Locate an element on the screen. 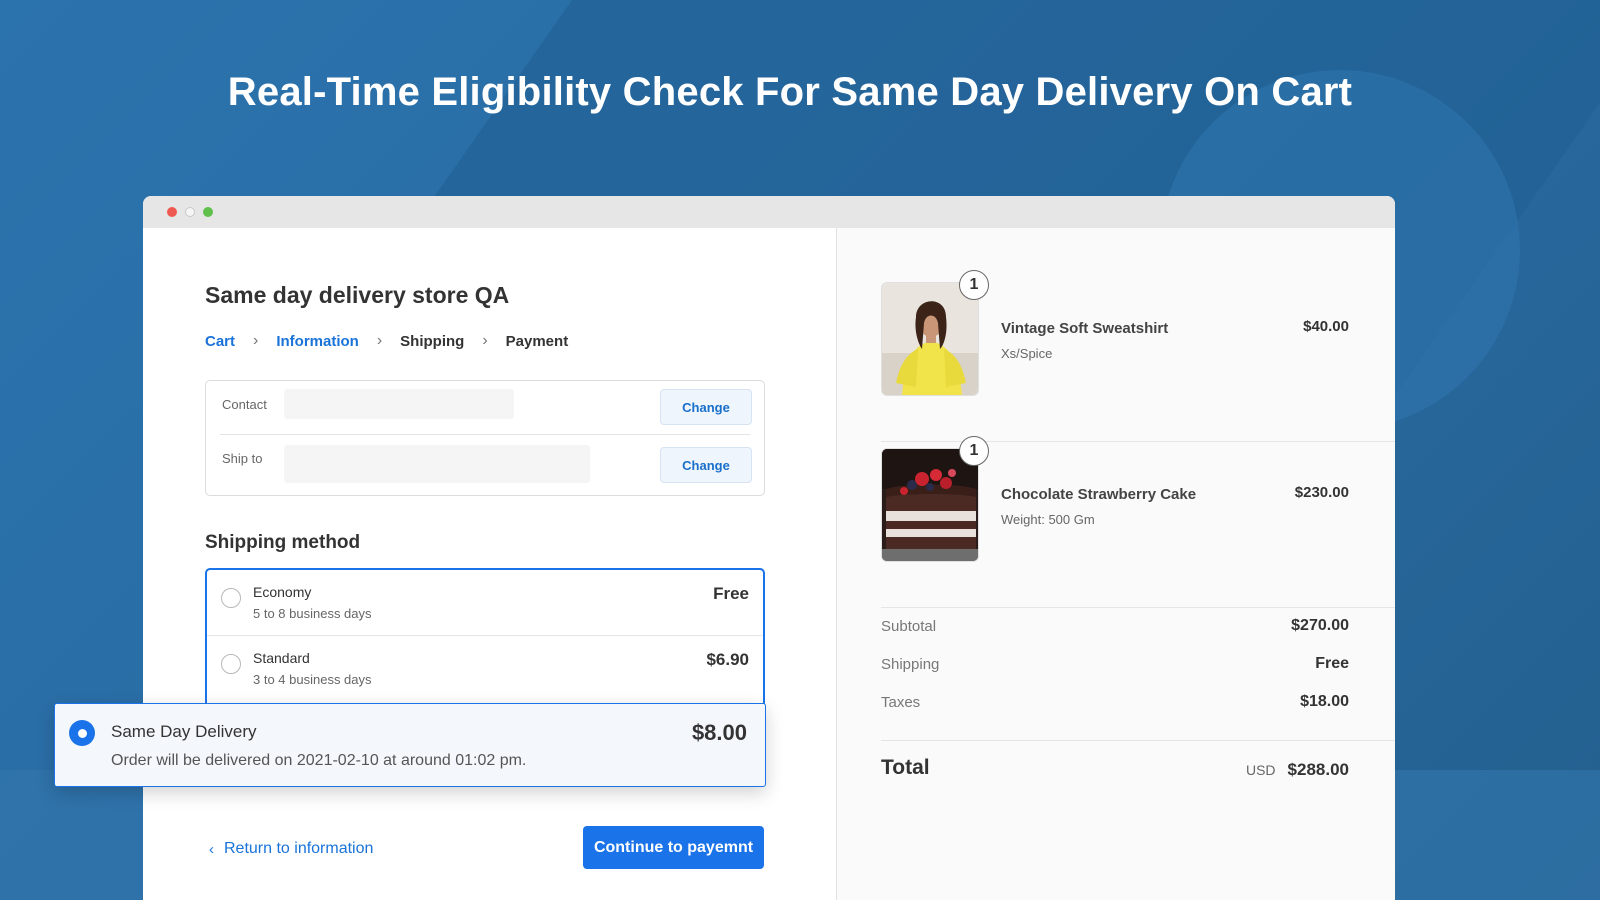 Image resolution: width=1600 pixels, height=900 pixels. ship-to-row: Ship to Change is located at coordinates (485, 462).